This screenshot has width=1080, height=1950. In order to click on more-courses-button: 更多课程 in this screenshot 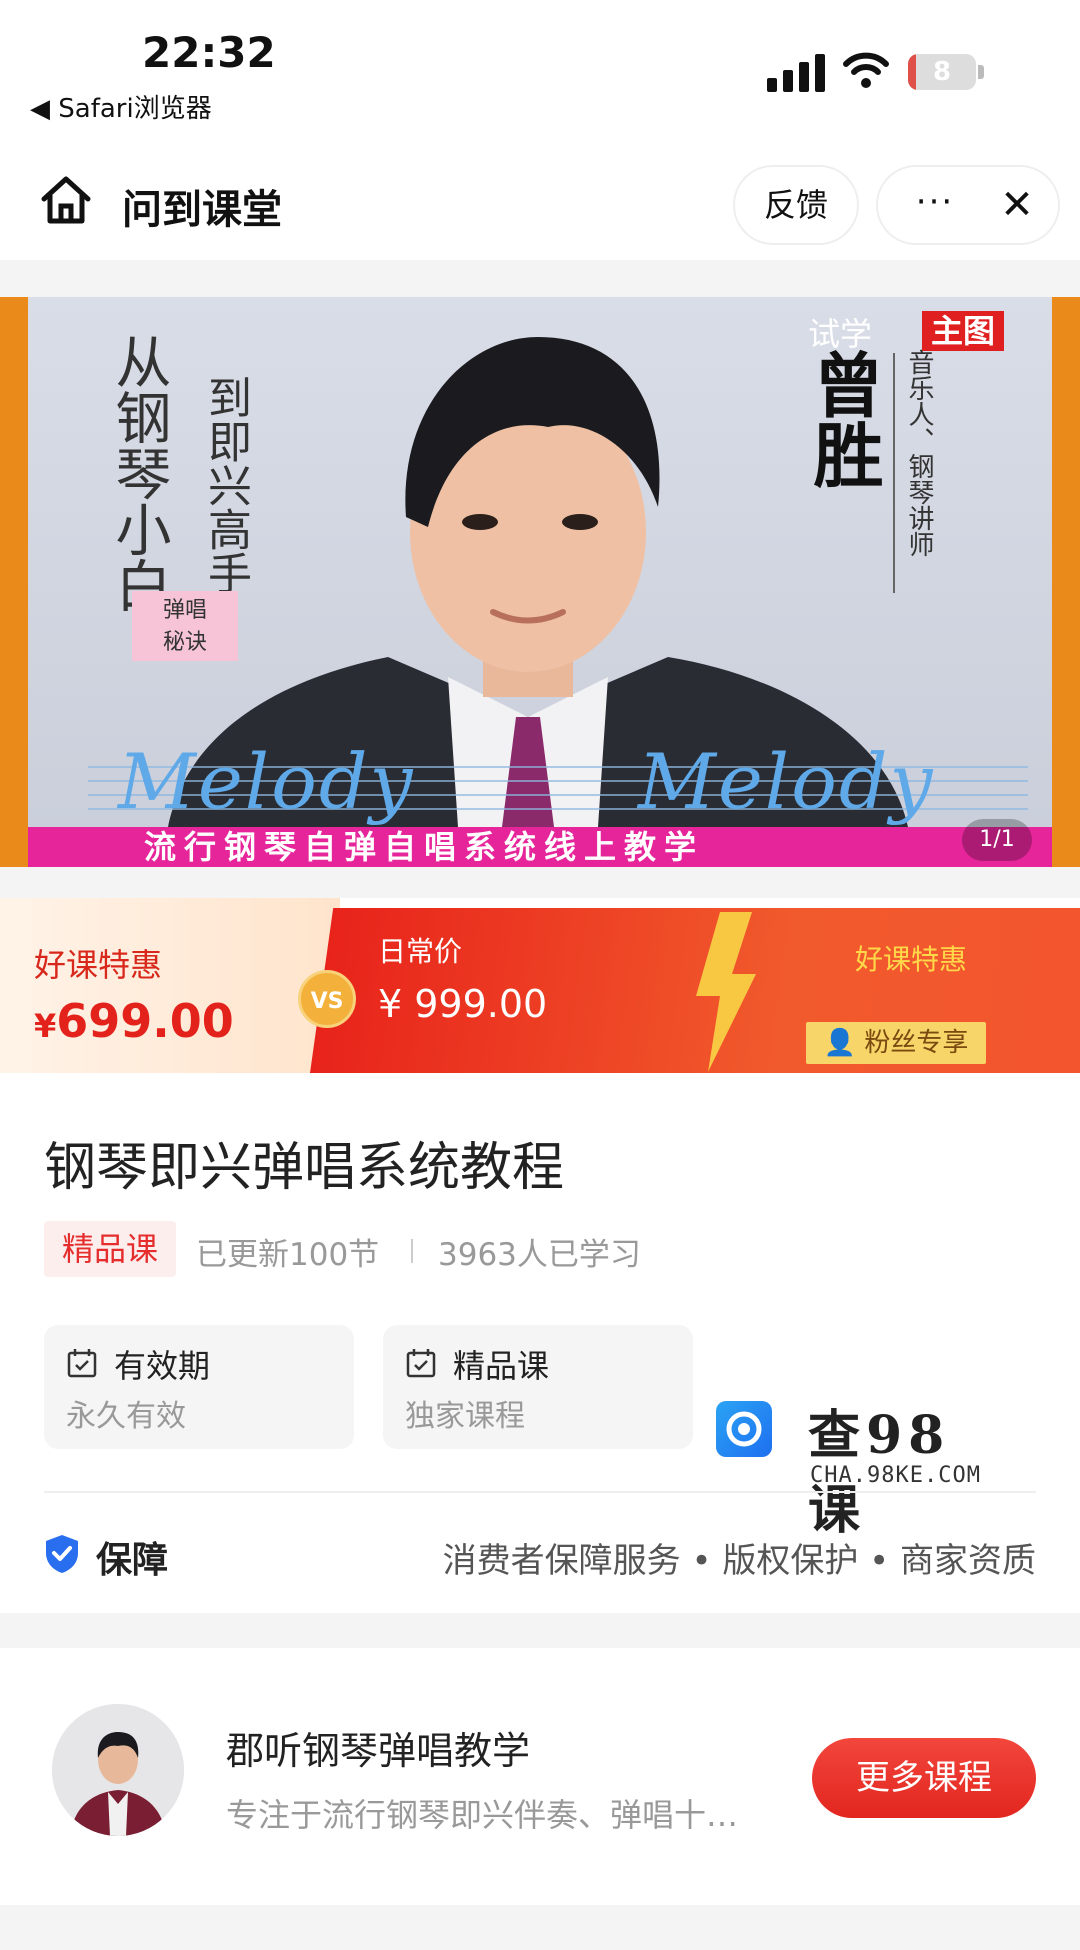, I will do `click(924, 1778)`.